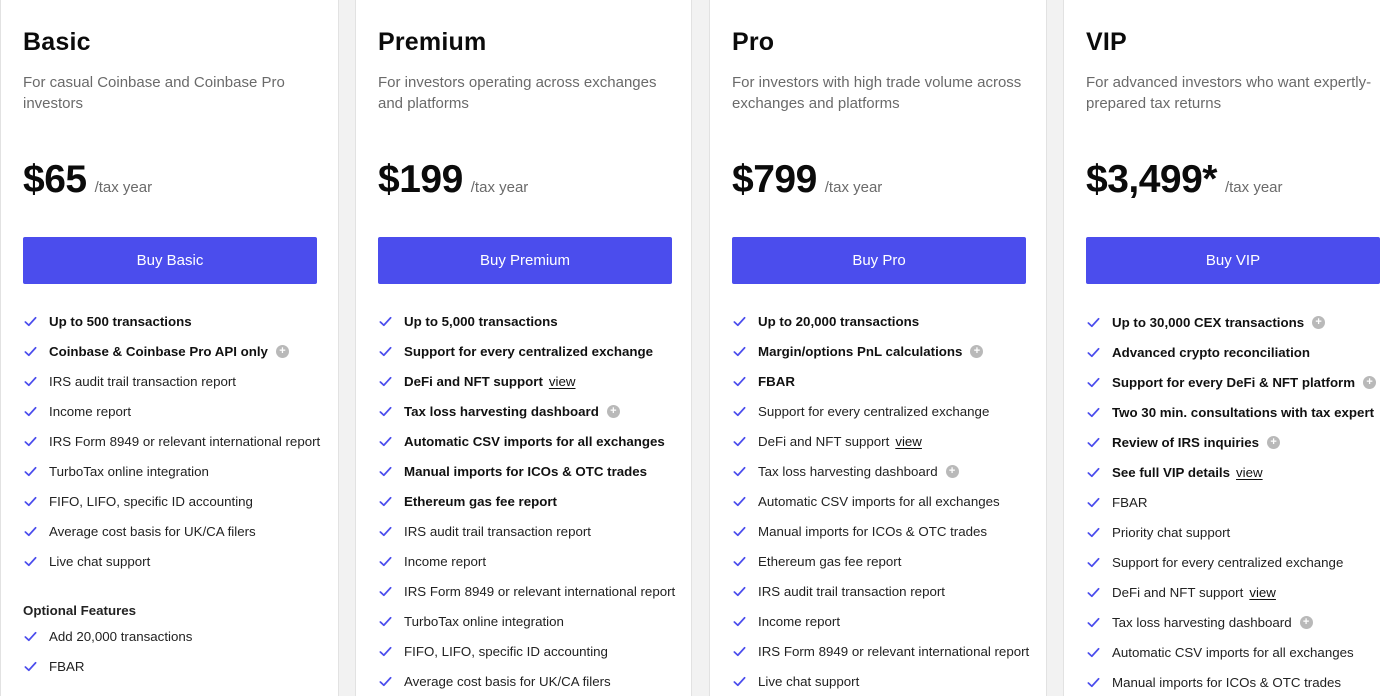 The image size is (1400, 696). I want to click on price-row: $799/tax year, so click(807, 180).